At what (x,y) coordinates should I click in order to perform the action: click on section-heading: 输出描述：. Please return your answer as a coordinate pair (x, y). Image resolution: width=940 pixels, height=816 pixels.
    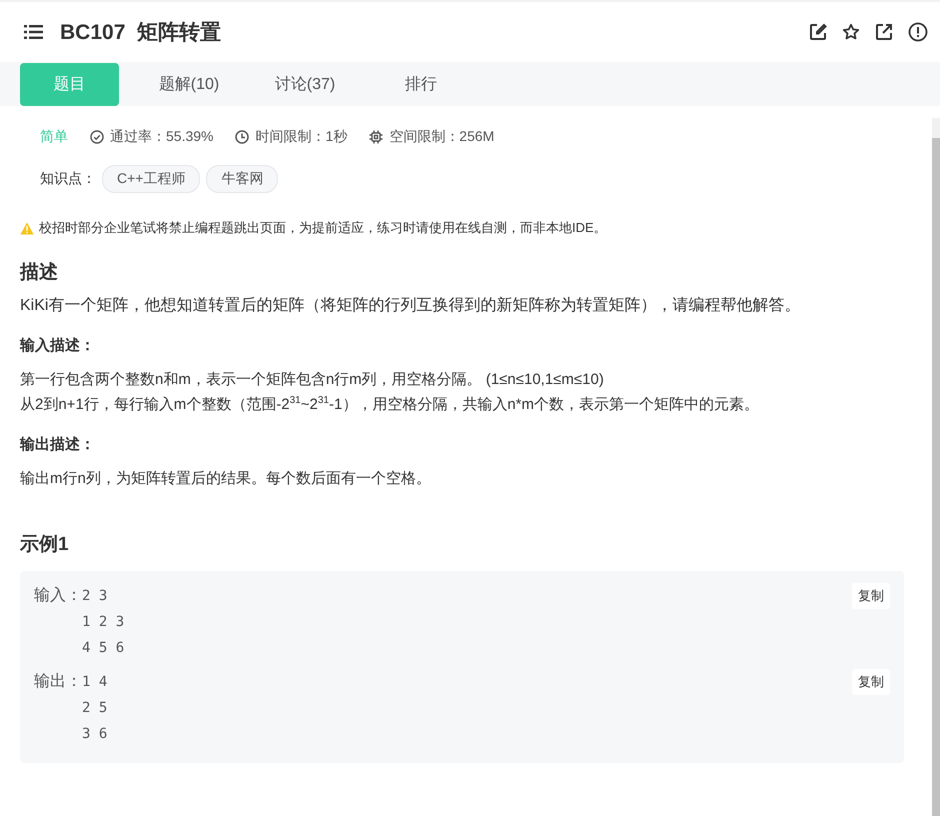
    Looking at the image, I should click on (58, 444).